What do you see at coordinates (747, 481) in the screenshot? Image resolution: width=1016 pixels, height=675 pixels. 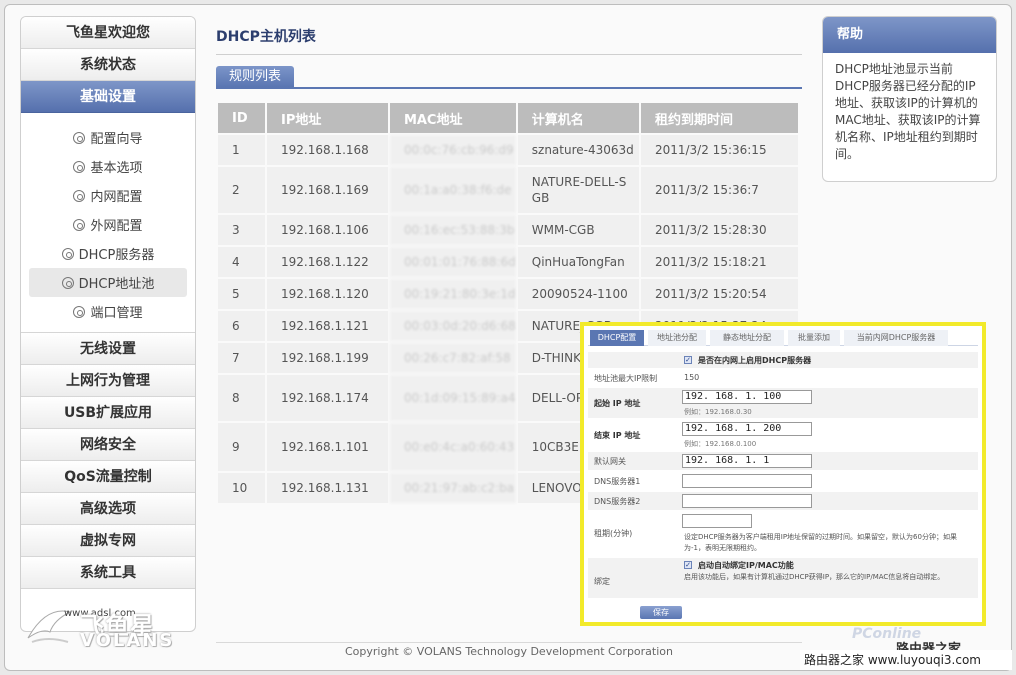 I see `dns1-input` at bounding box center [747, 481].